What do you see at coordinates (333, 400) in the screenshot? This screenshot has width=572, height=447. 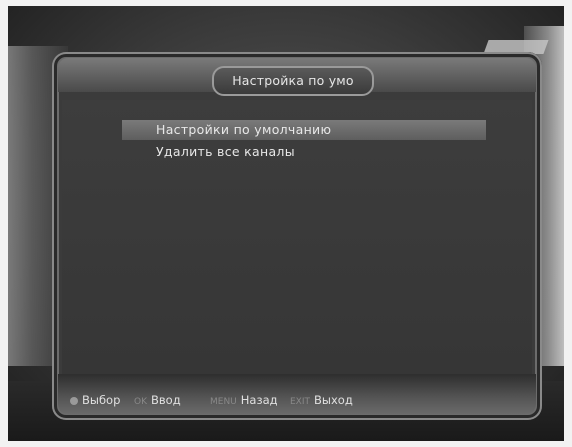 I see `hint-exit-label: Выход` at bounding box center [333, 400].